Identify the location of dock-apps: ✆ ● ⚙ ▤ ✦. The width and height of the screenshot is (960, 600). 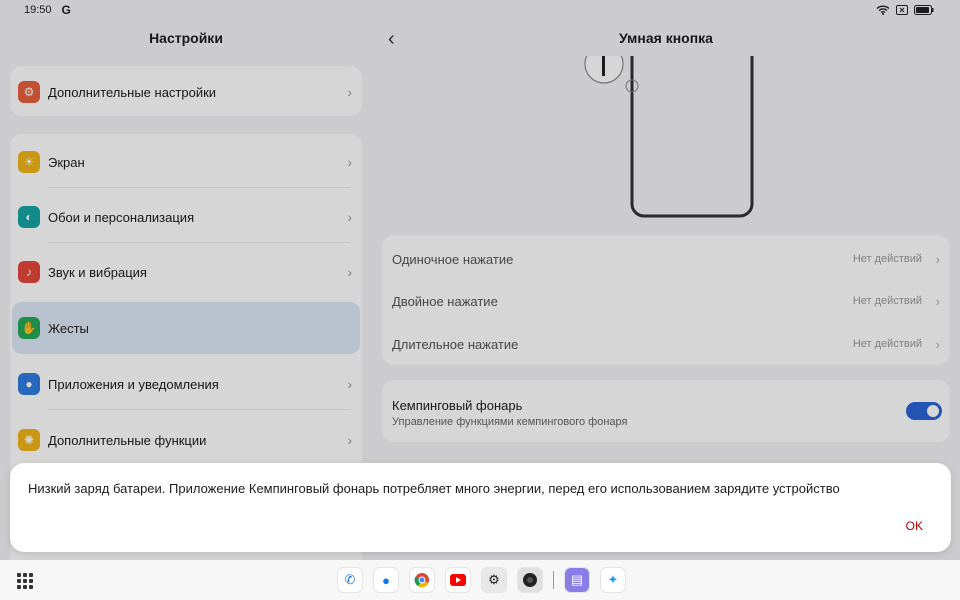
(481, 580).